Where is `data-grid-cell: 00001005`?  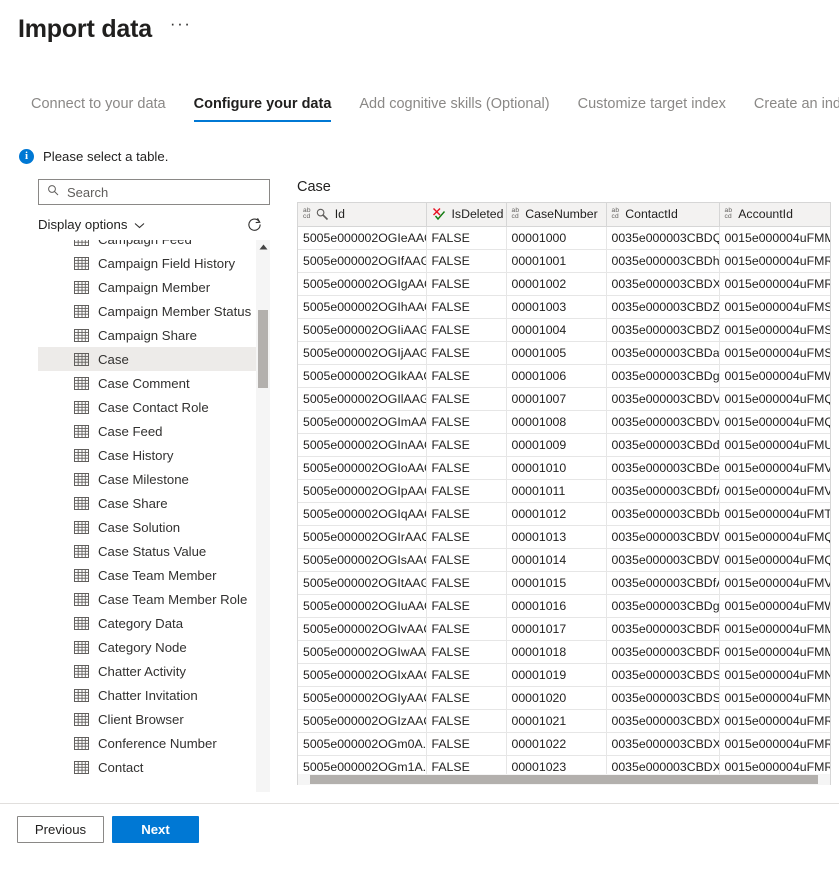 data-grid-cell: 00001005 is located at coordinates (556, 353).